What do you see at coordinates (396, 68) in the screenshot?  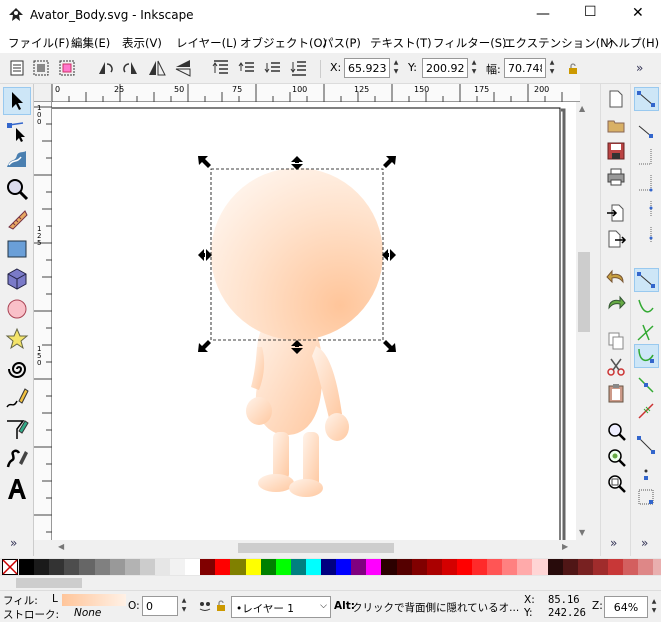 I see `x-spinner: ▲ ▼` at bounding box center [396, 68].